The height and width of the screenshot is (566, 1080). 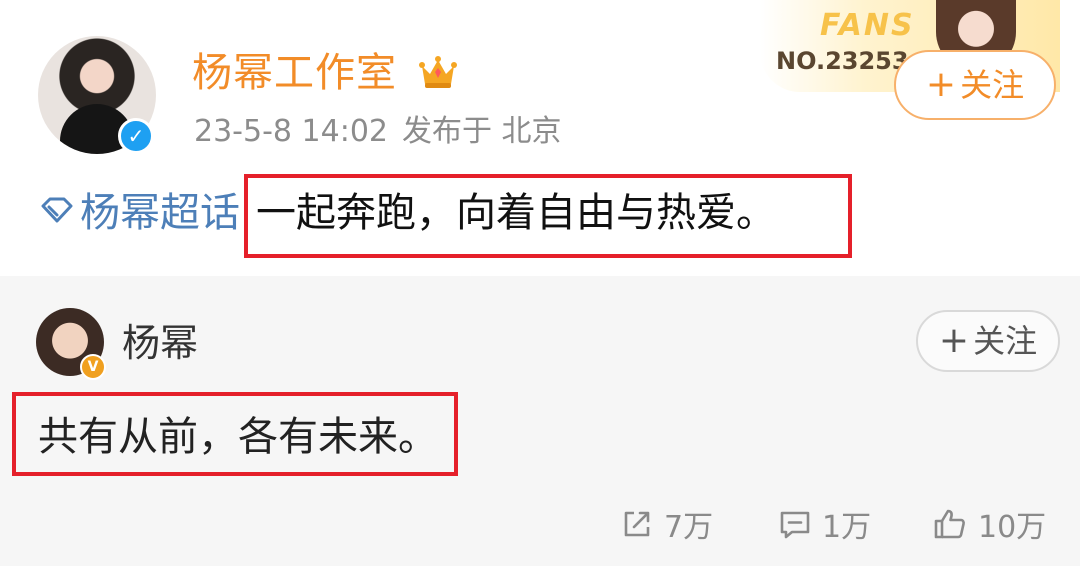 I want to click on like-icon, so click(x=949, y=524).